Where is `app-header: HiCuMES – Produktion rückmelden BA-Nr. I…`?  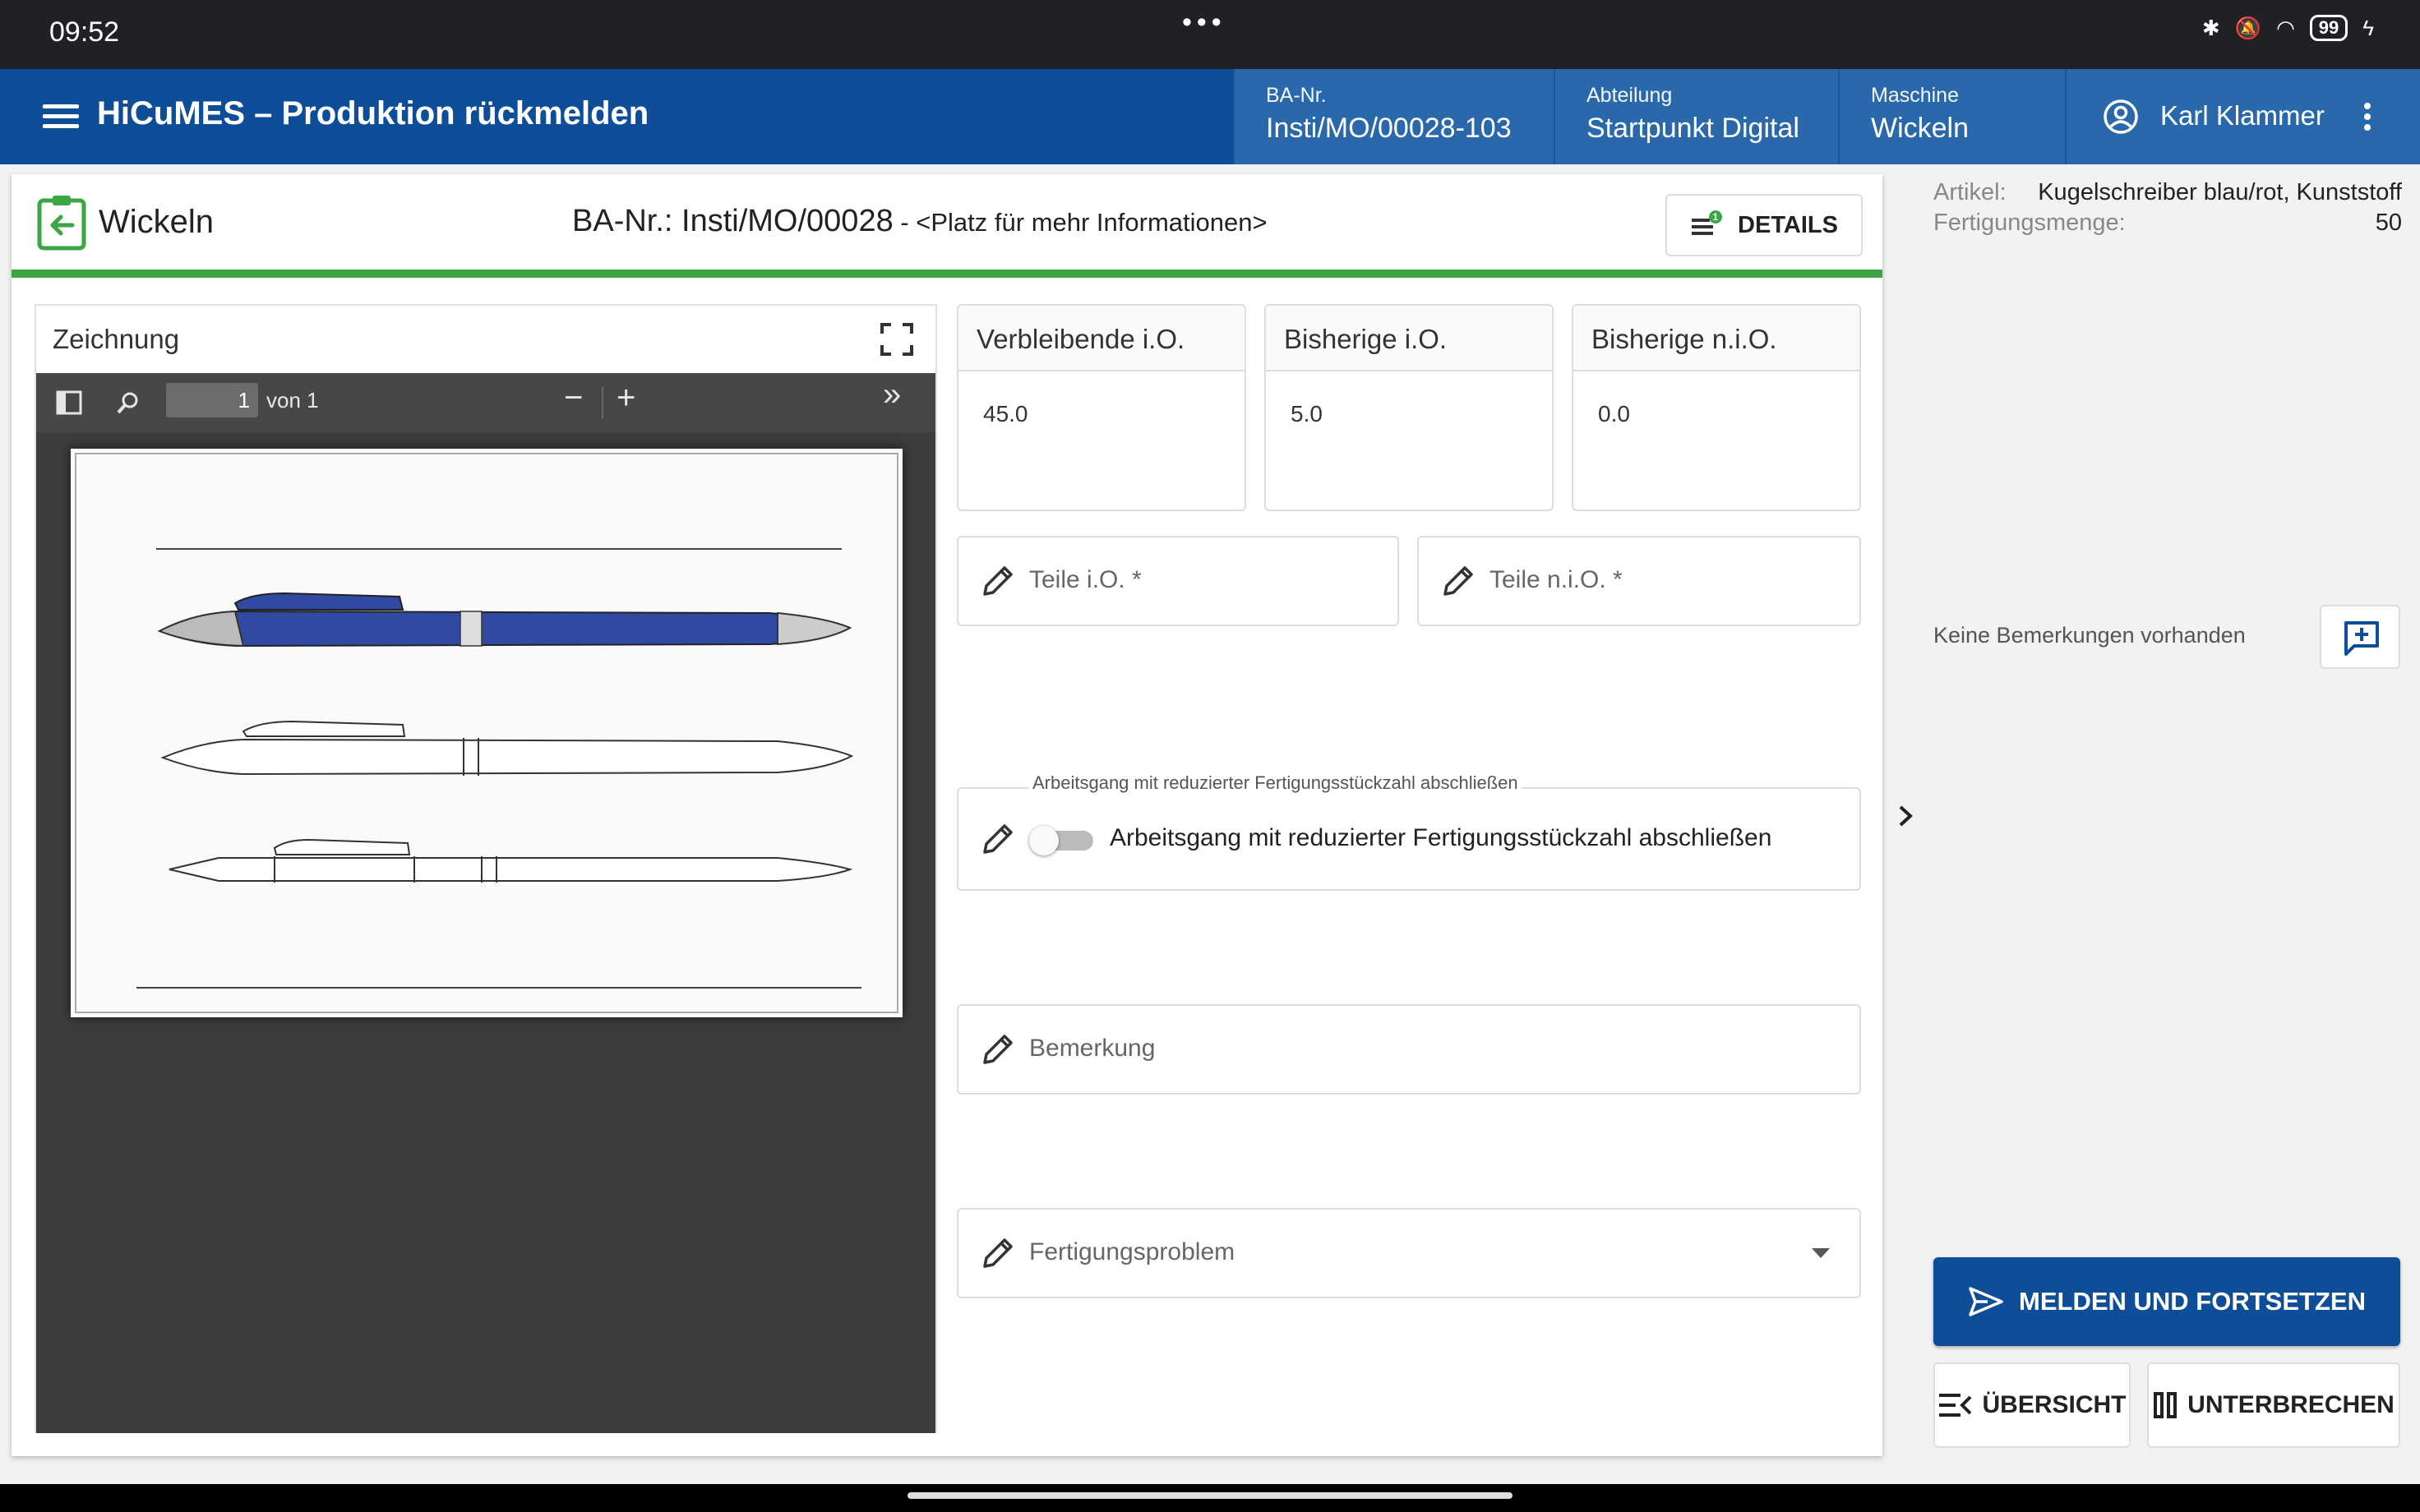
app-header: HiCuMES – Produktion rückmelden BA-Nr. I… is located at coordinates (1210, 117).